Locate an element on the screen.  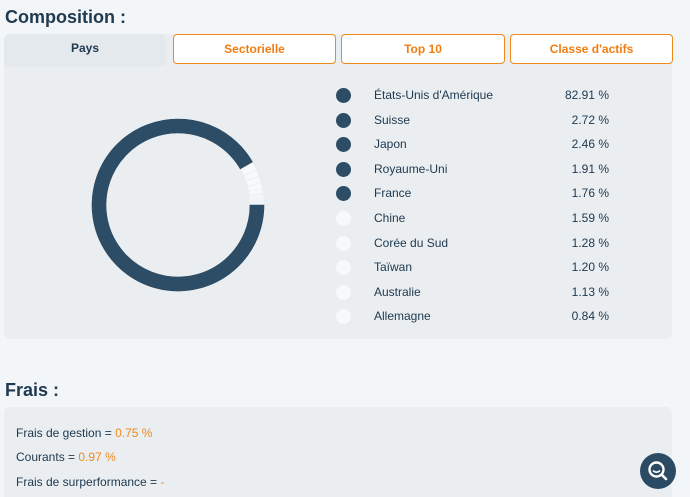
fee-value: - is located at coordinates (162, 482).